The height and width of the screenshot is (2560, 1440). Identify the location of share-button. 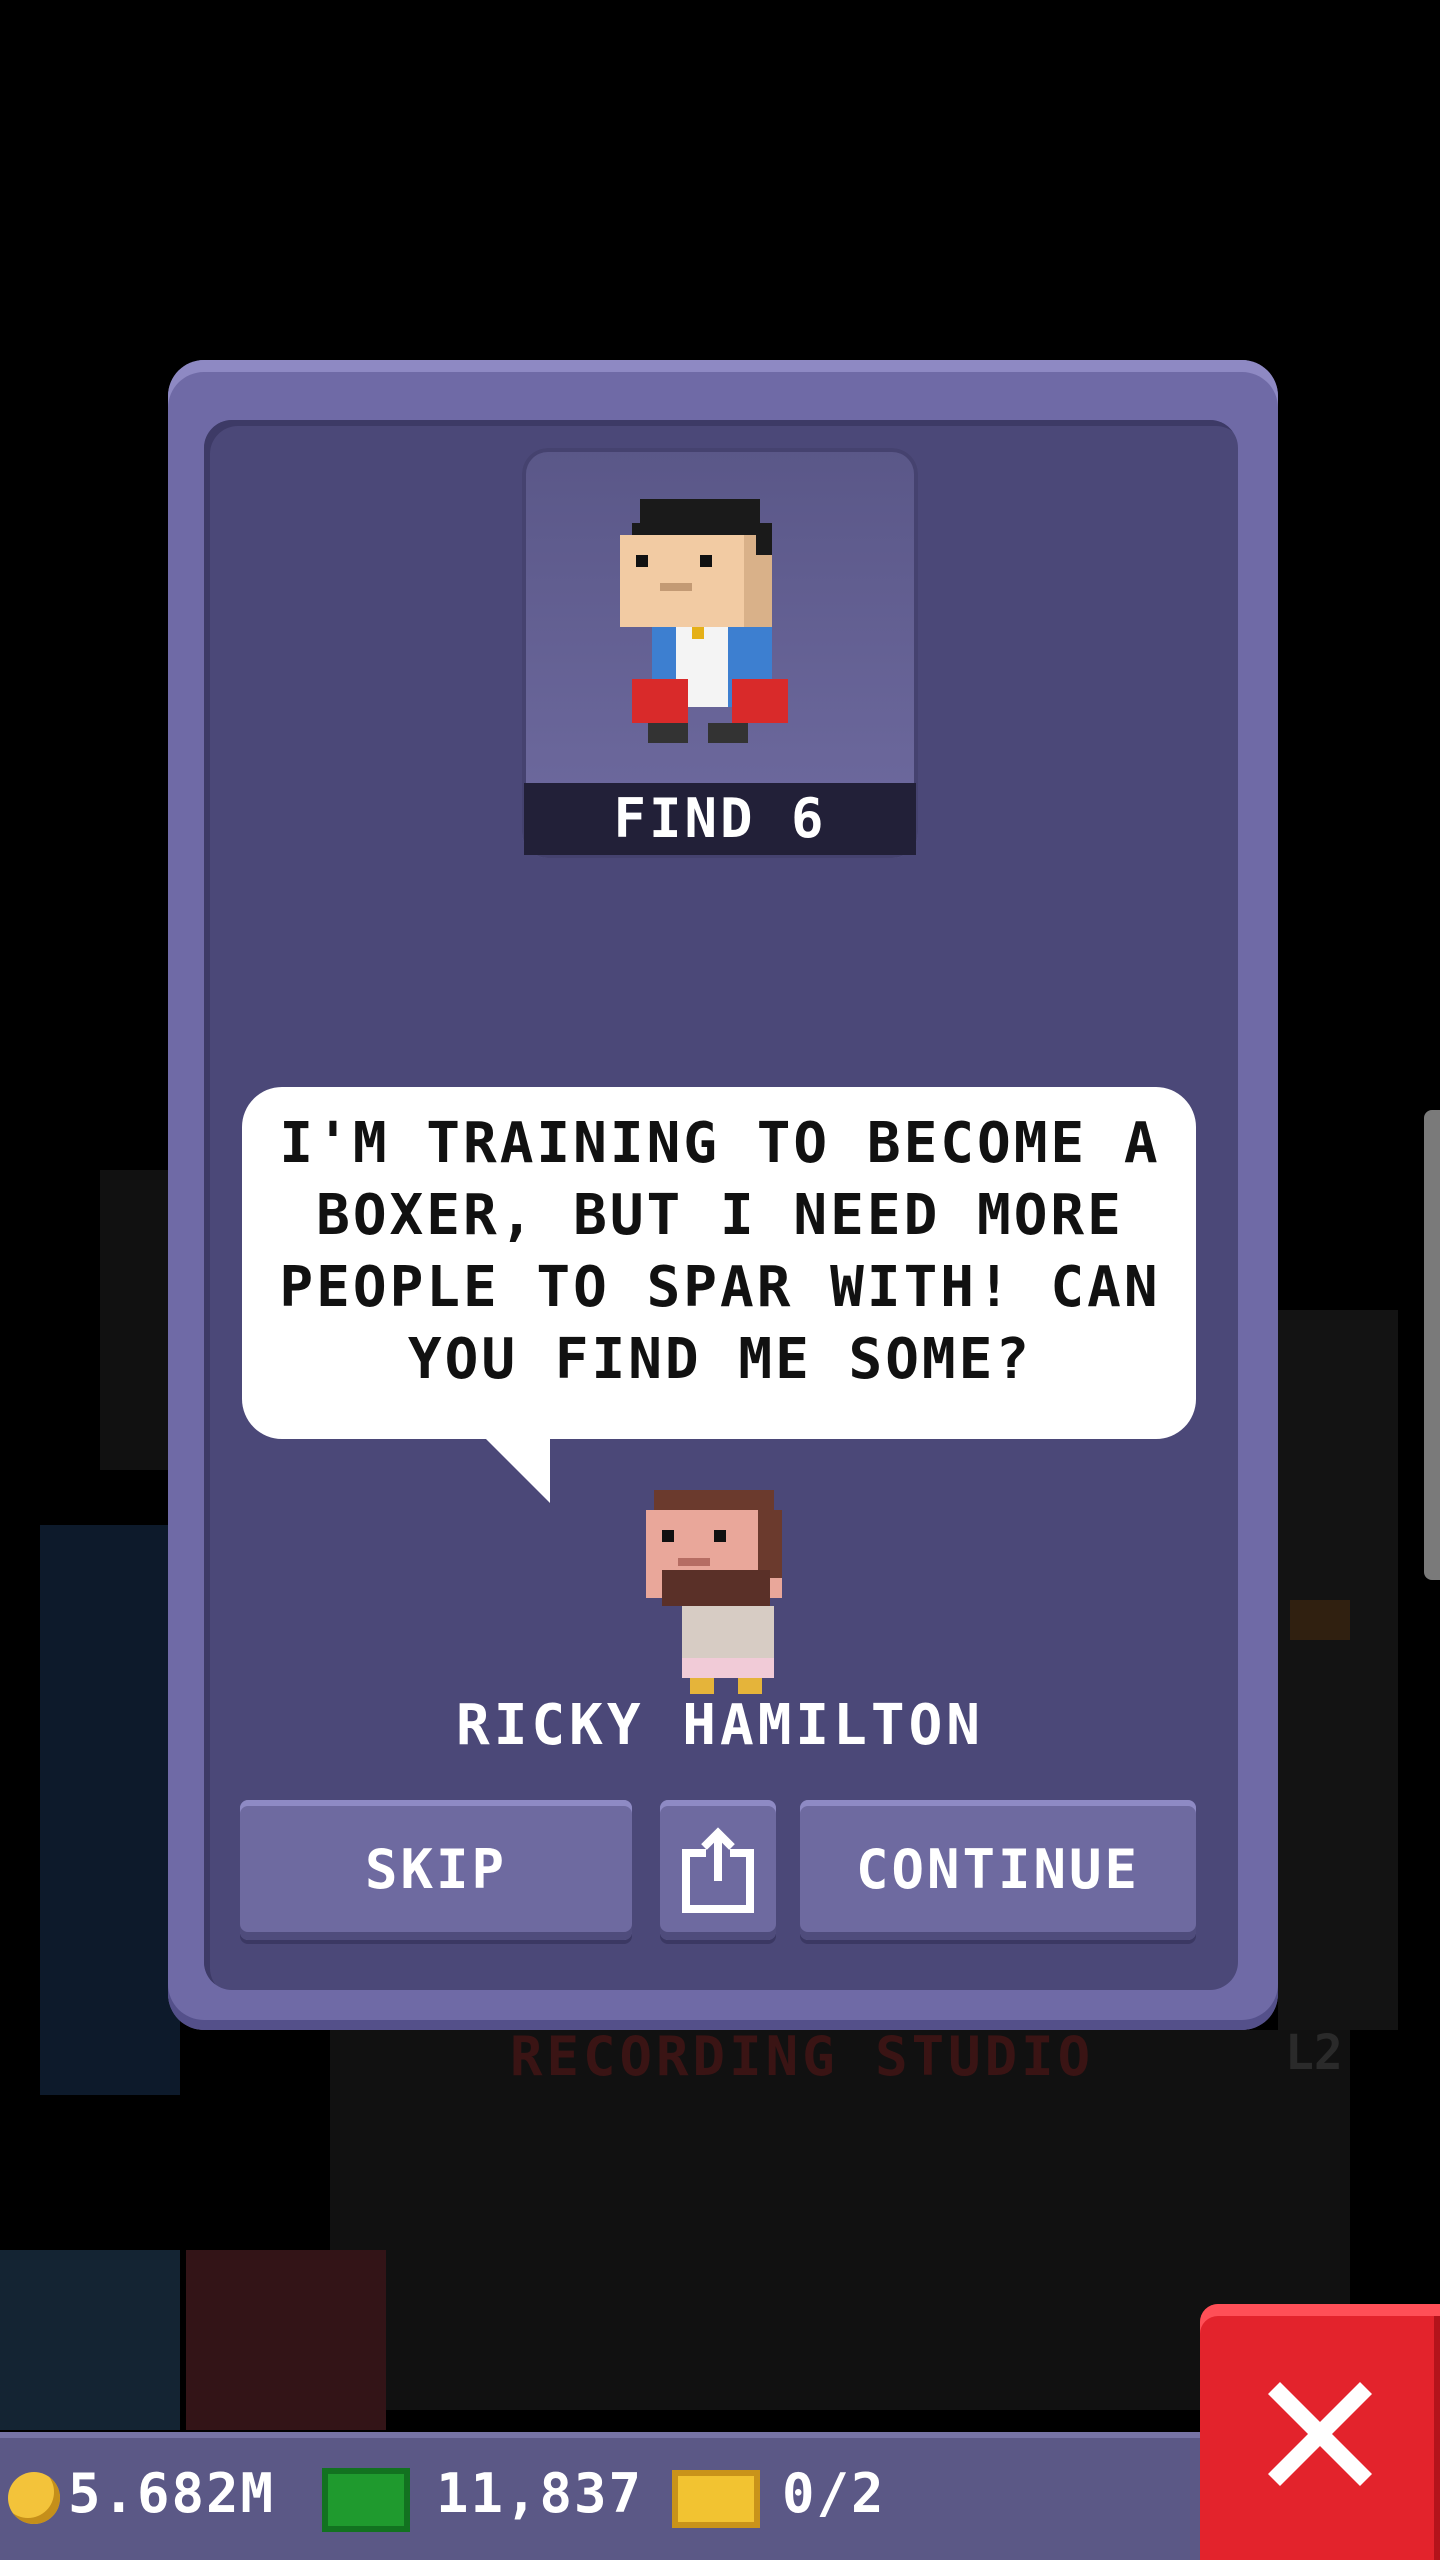
(718, 1870).